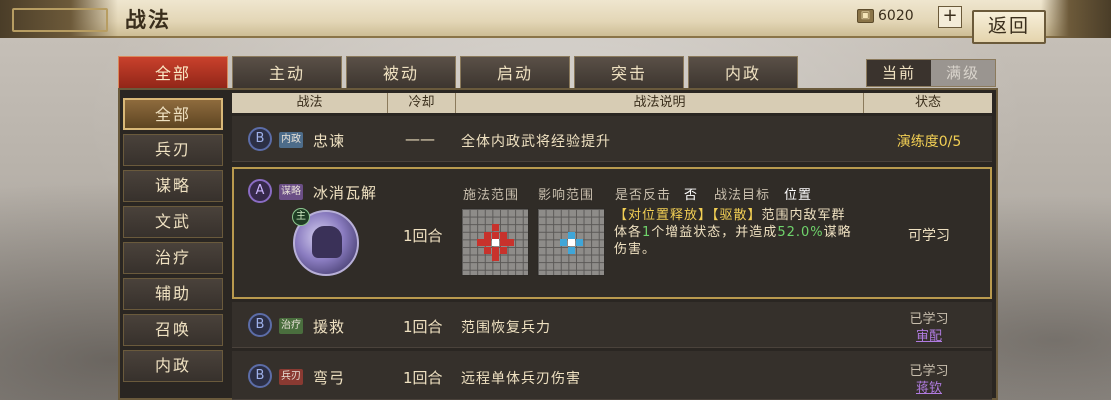  I want to click on desc-text: 谋略, so click(837, 232).